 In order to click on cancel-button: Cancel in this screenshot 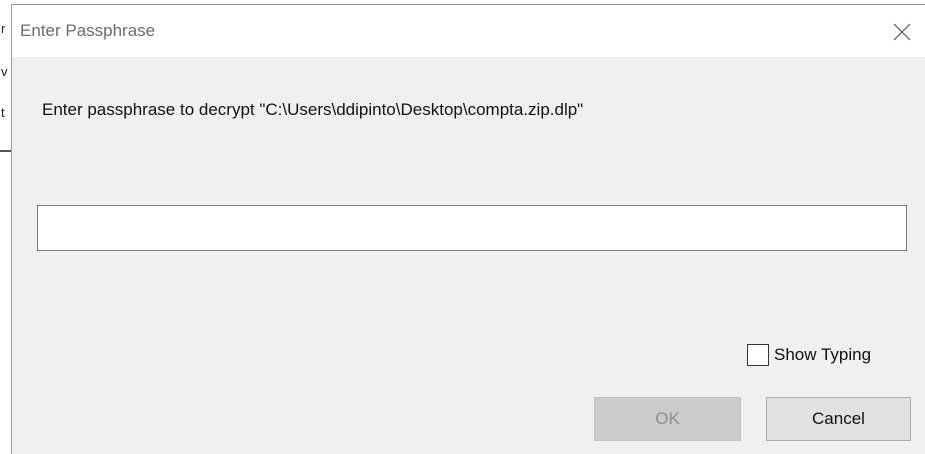, I will do `click(838, 419)`.